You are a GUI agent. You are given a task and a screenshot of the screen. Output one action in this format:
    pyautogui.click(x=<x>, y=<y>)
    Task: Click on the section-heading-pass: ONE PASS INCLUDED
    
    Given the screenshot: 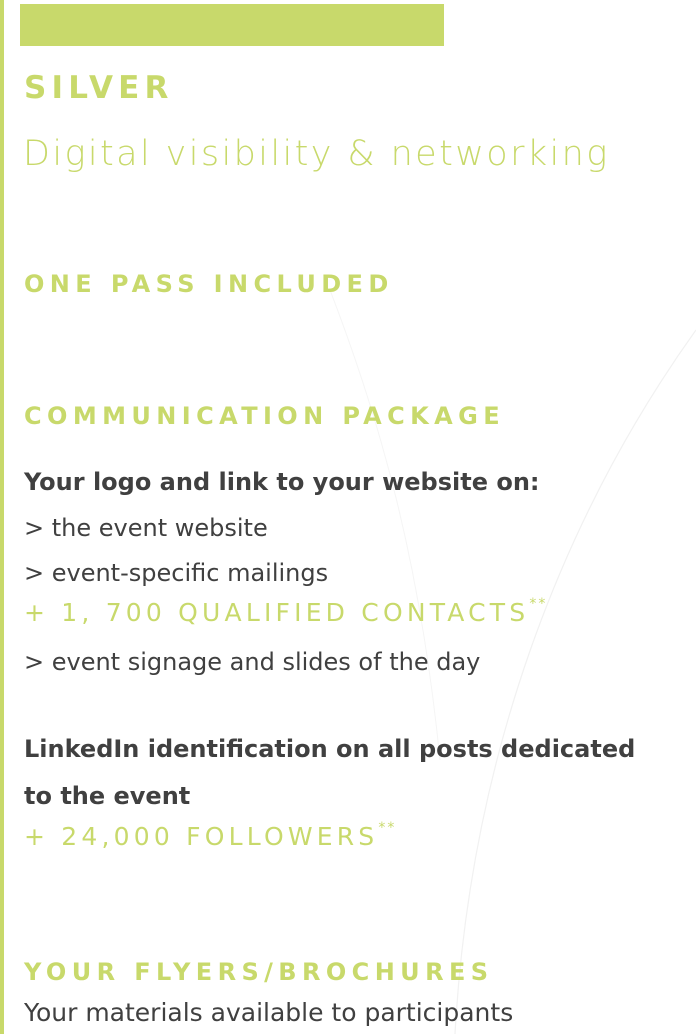 What is the action you would take?
    pyautogui.click(x=209, y=284)
    